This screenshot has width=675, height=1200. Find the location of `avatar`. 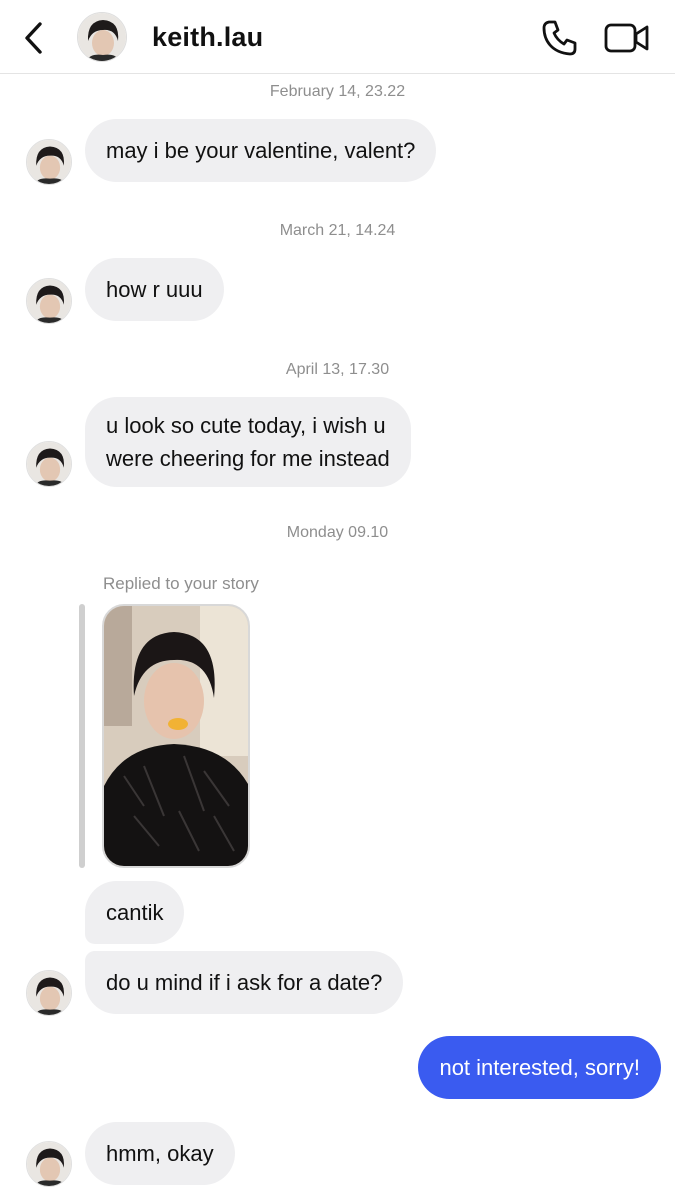

avatar is located at coordinates (102, 37).